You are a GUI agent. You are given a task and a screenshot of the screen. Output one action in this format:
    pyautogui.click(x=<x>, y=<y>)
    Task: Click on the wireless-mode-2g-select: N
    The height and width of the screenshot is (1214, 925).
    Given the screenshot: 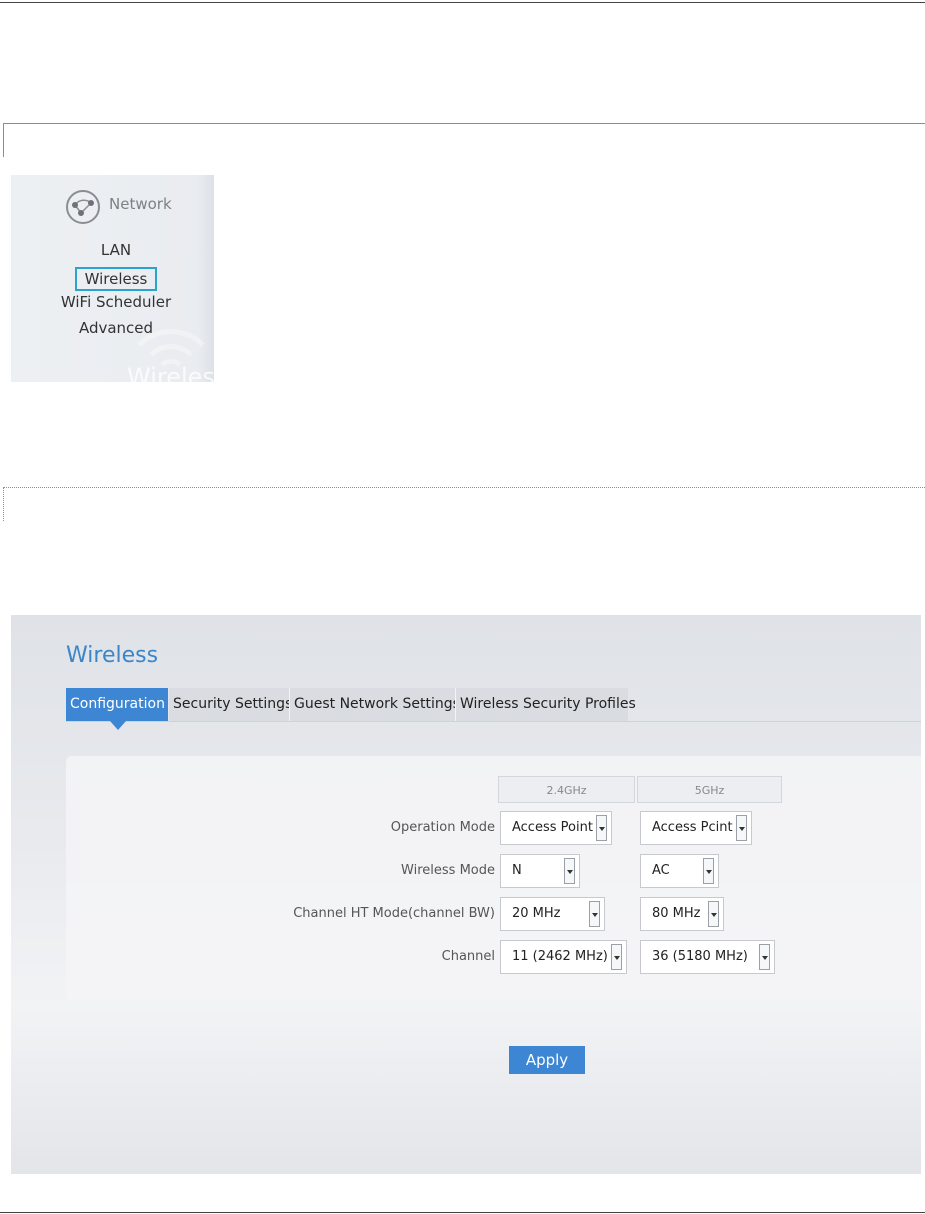 What is the action you would take?
    pyautogui.click(x=540, y=871)
    